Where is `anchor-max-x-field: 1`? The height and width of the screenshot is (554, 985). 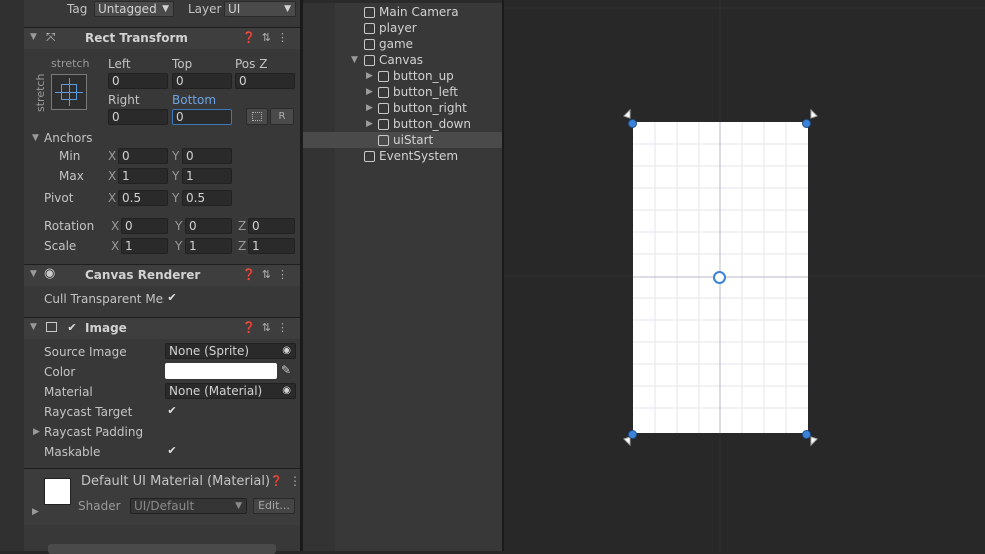
anchor-max-x-field: 1 is located at coordinates (143, 176).